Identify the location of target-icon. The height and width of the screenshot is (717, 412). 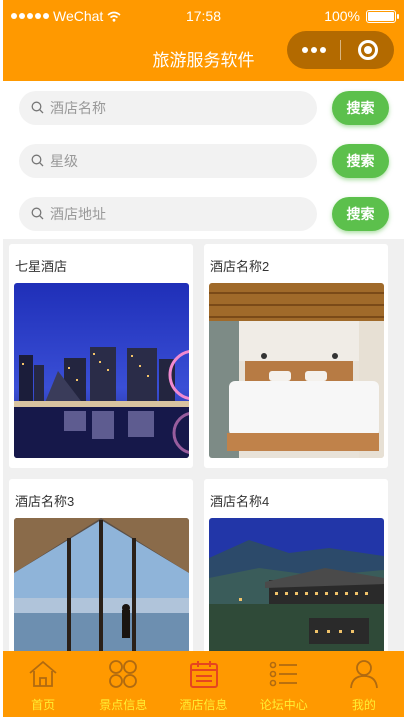
(367, 50).